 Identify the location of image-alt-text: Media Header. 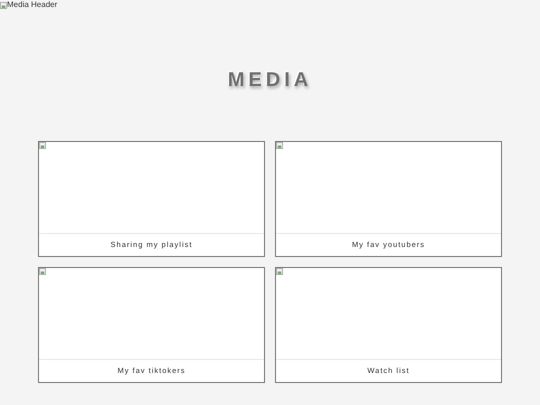
(32, 5).